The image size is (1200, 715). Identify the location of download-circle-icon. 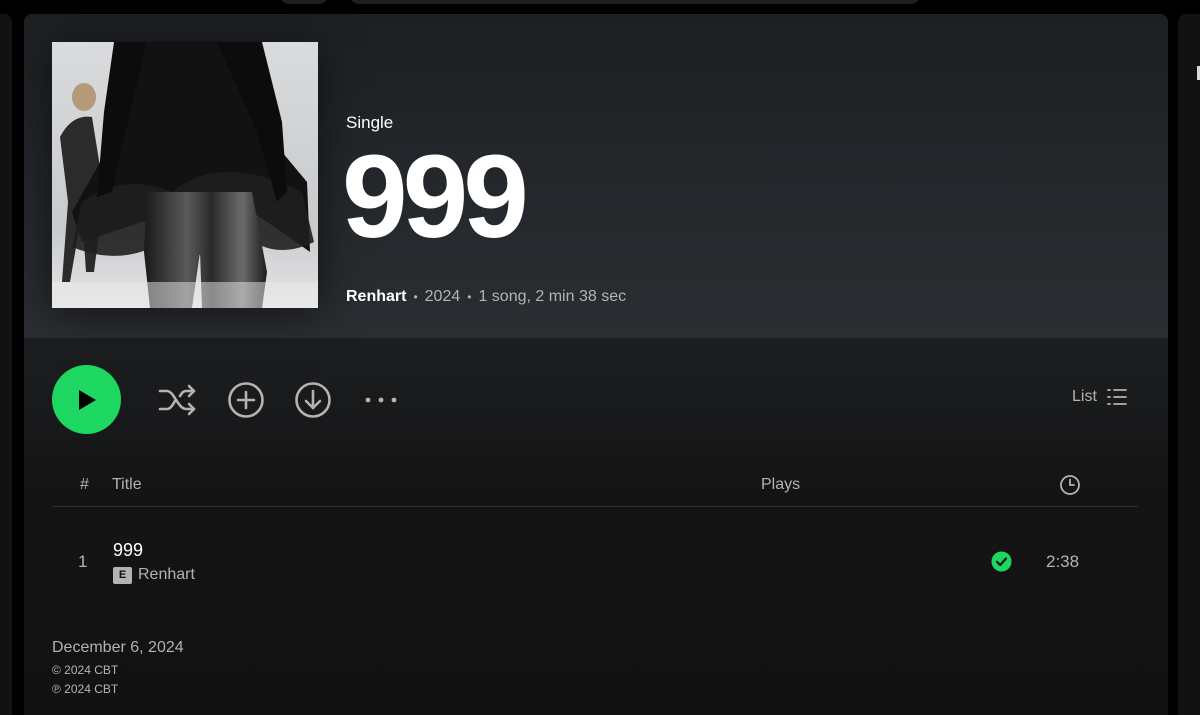
(313, 400).